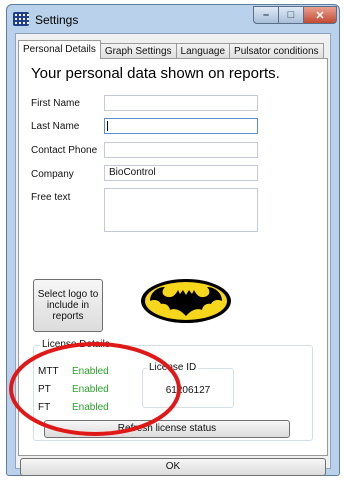 This screenshot has height=481, width=344. I want to click on tab-language: Language, so click(203, 51).